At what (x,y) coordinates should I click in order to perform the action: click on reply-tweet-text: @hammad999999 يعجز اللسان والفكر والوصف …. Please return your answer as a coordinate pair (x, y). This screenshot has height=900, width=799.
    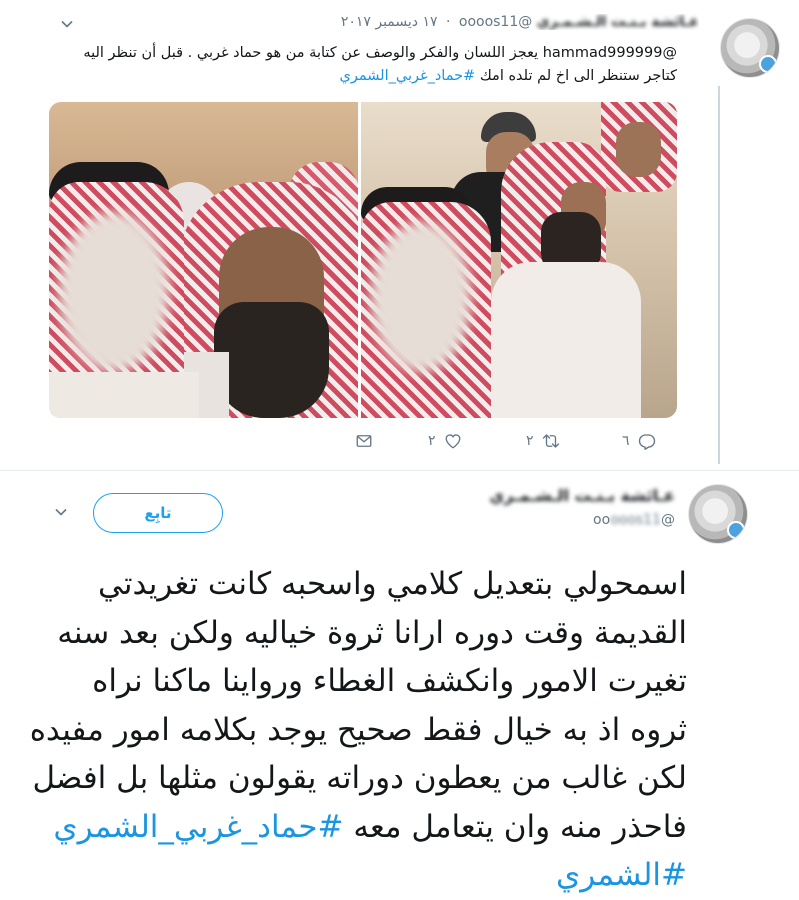
    Looking at the image, I should click on (367, 65).